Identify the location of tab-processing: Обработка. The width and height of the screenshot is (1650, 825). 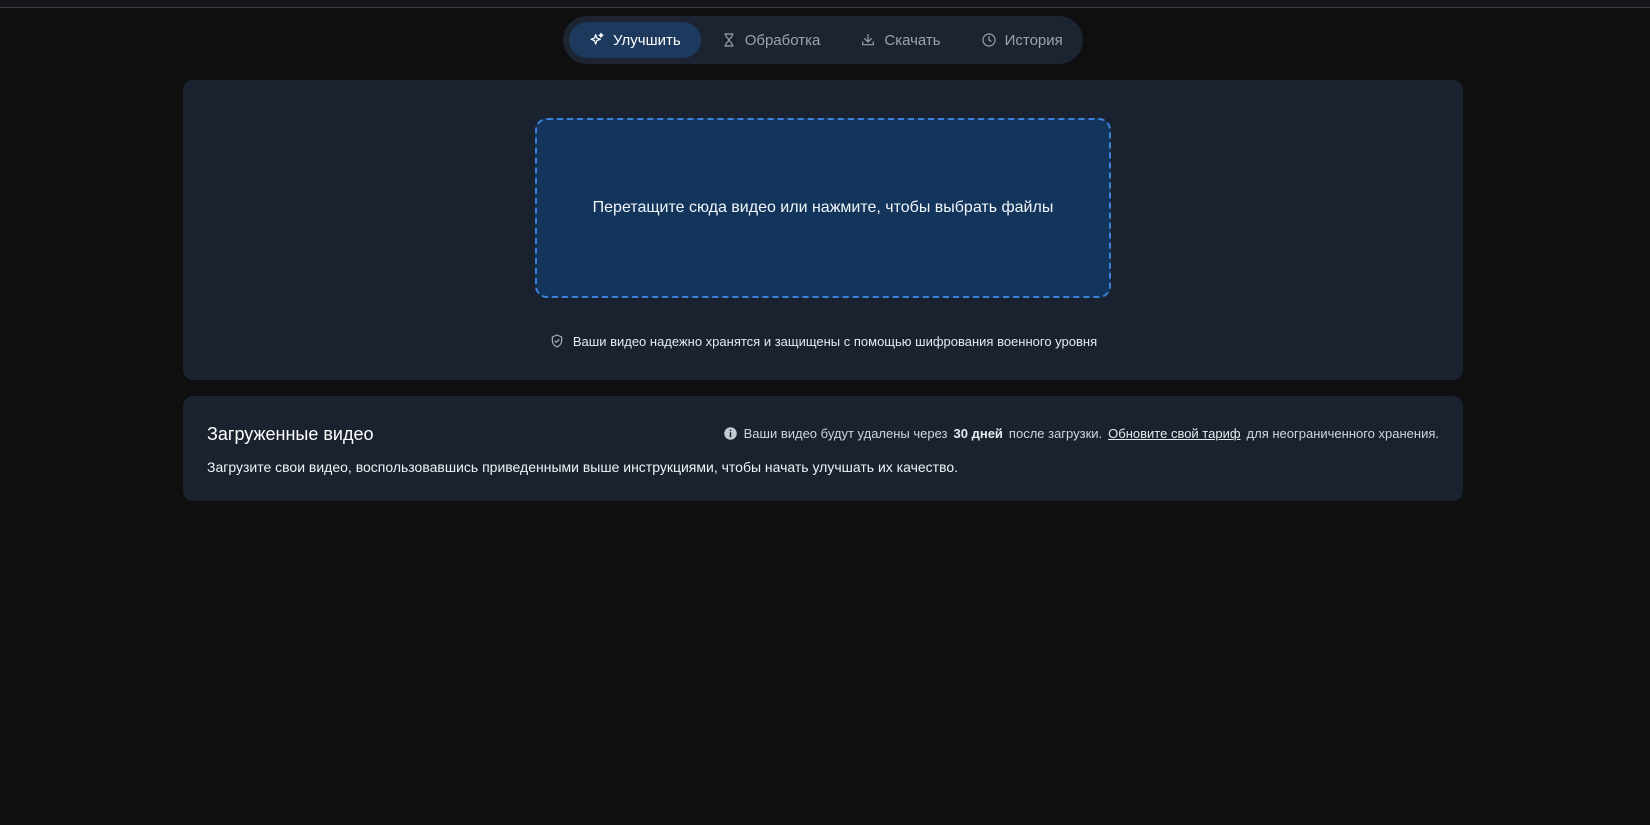
(771, 40).